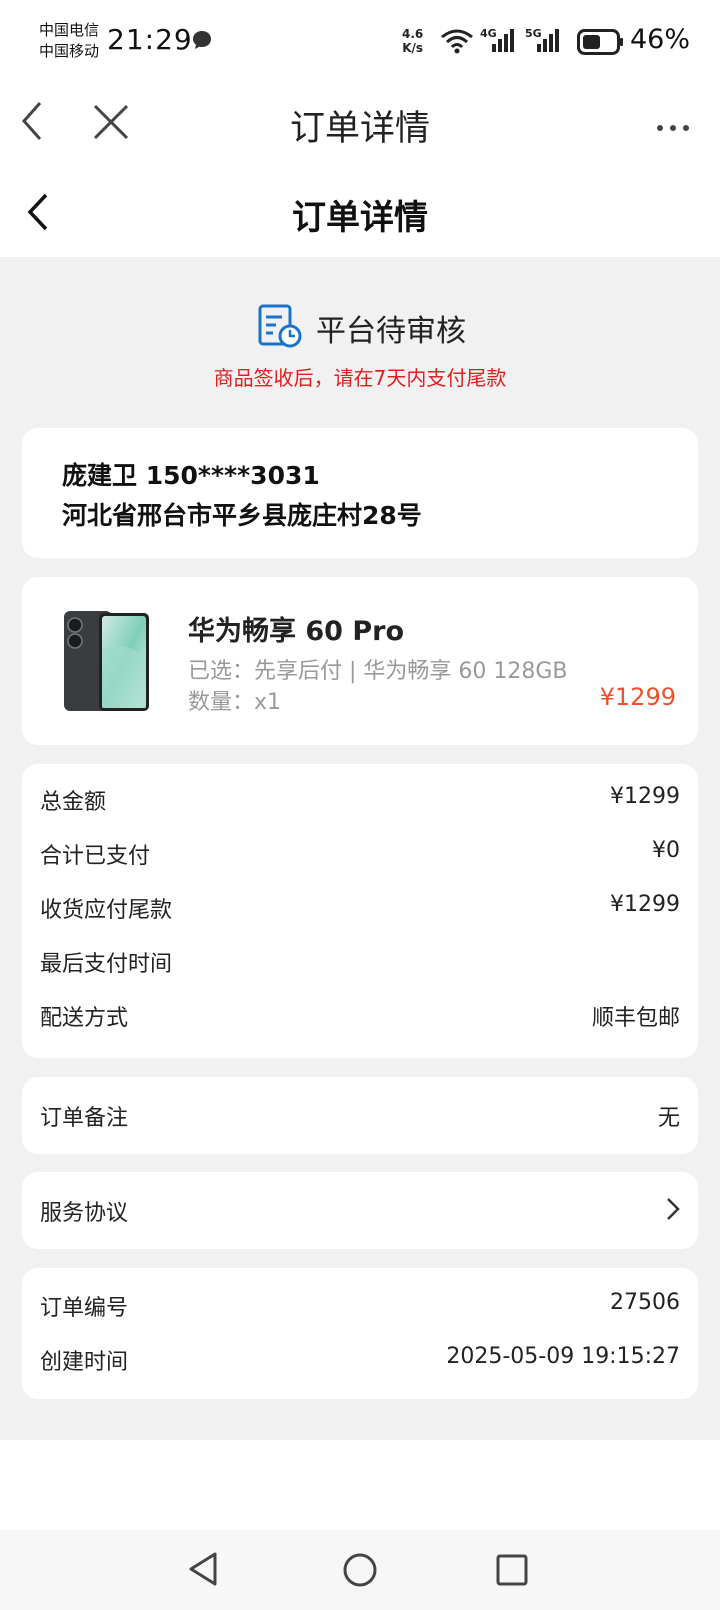  I want to click on order-number-row: 订单编号 27506, so click(360, 1304).